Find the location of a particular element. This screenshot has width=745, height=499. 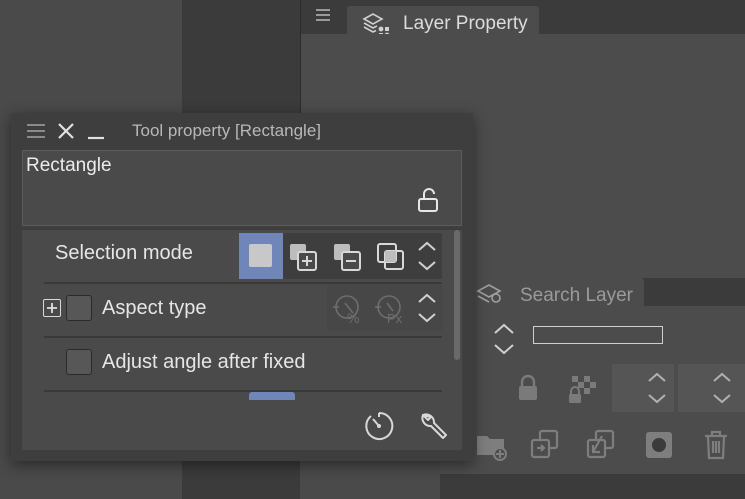

scrollbar-thumb is located at coordinates (457, 295).